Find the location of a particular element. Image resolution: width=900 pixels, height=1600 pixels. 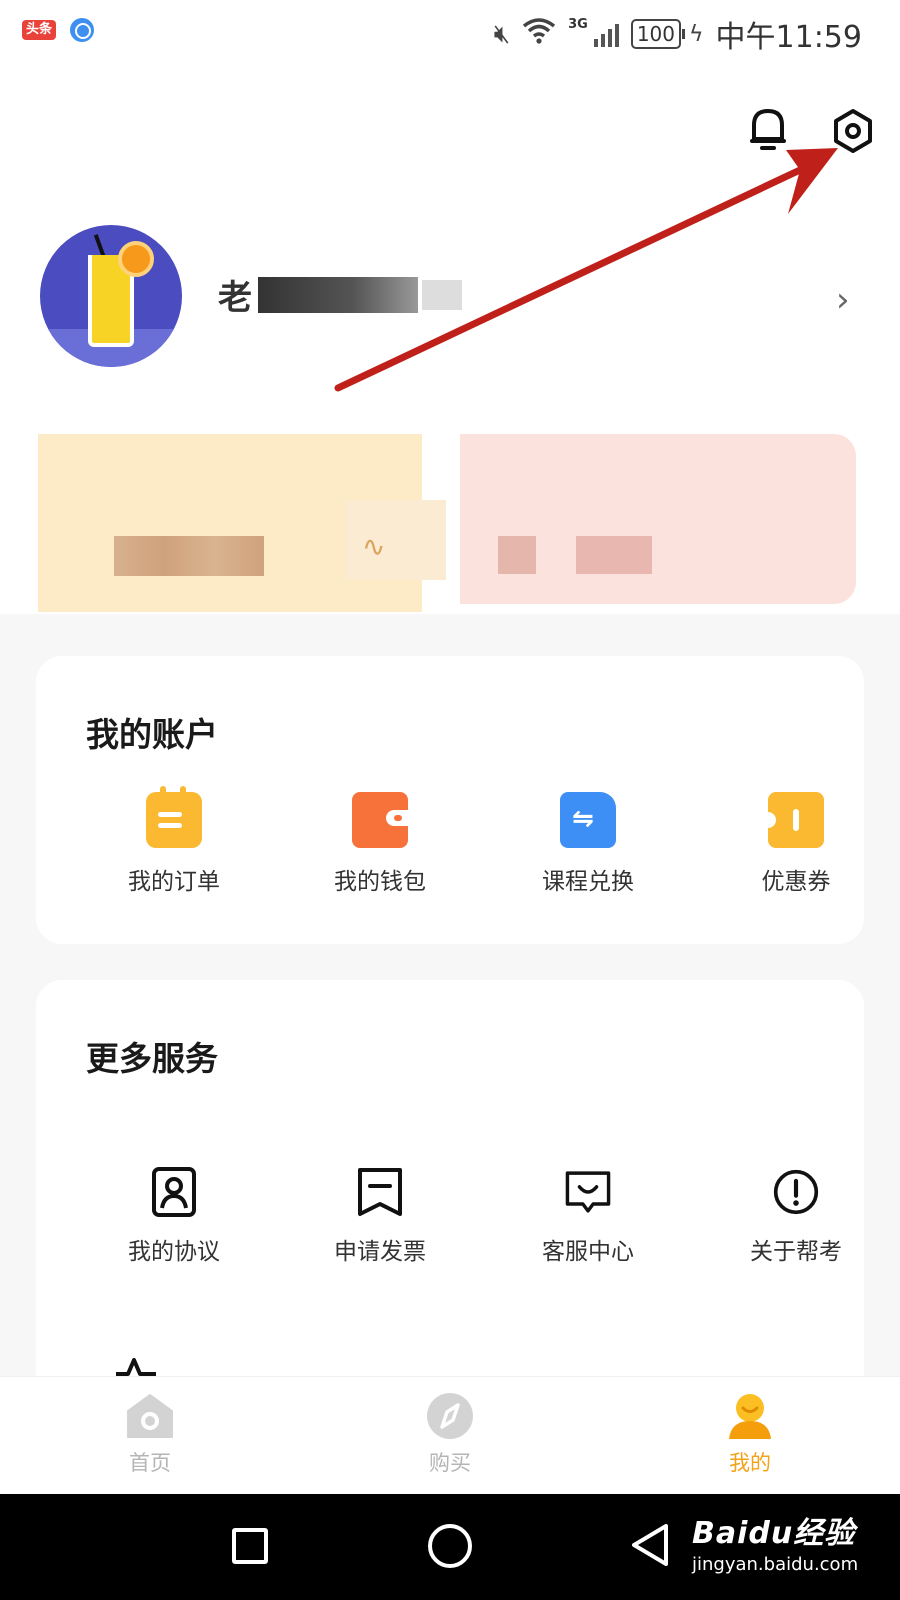

bell-icon is located at coordinates (768, 129).